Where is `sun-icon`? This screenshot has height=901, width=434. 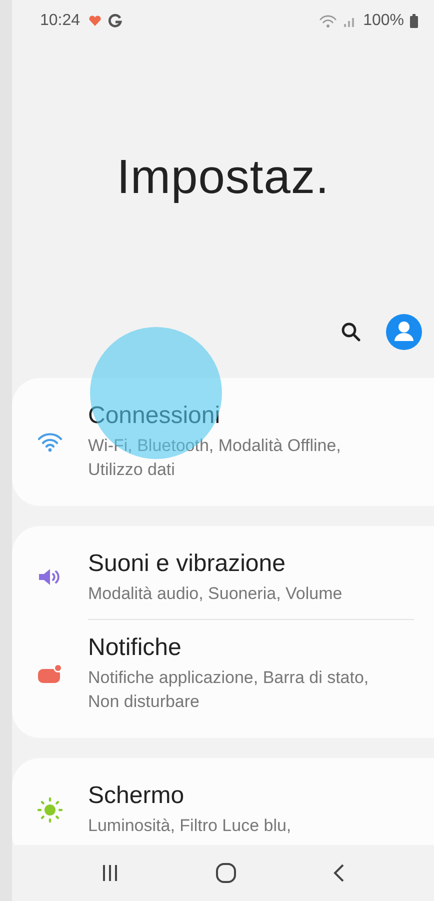 sun-icon is located at coordinates (50, 809).